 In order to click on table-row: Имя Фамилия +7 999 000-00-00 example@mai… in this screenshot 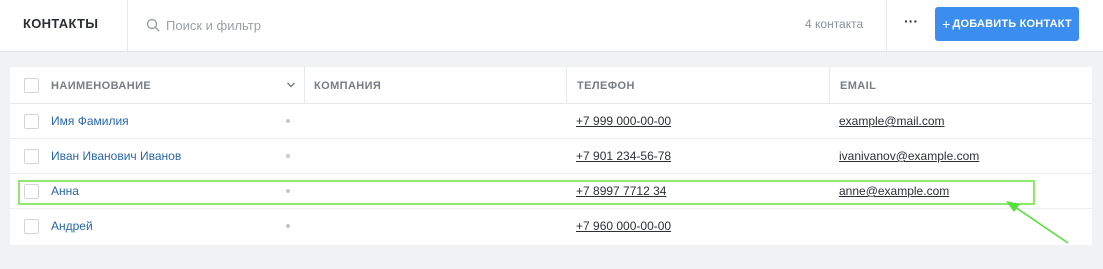, I will do `click(551, 121)`.